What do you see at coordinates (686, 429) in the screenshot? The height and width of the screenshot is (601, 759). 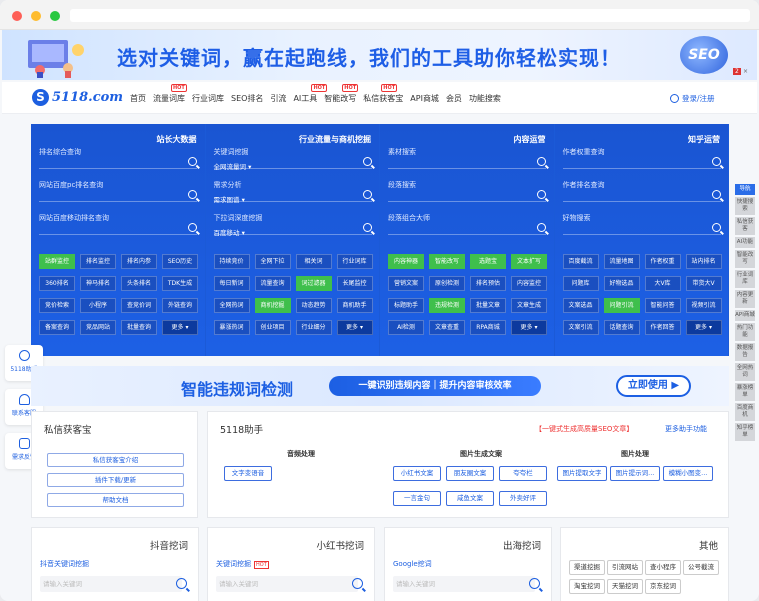 I see `assistant-more-link: 更多助手功能` at bounding box center [686, 429].